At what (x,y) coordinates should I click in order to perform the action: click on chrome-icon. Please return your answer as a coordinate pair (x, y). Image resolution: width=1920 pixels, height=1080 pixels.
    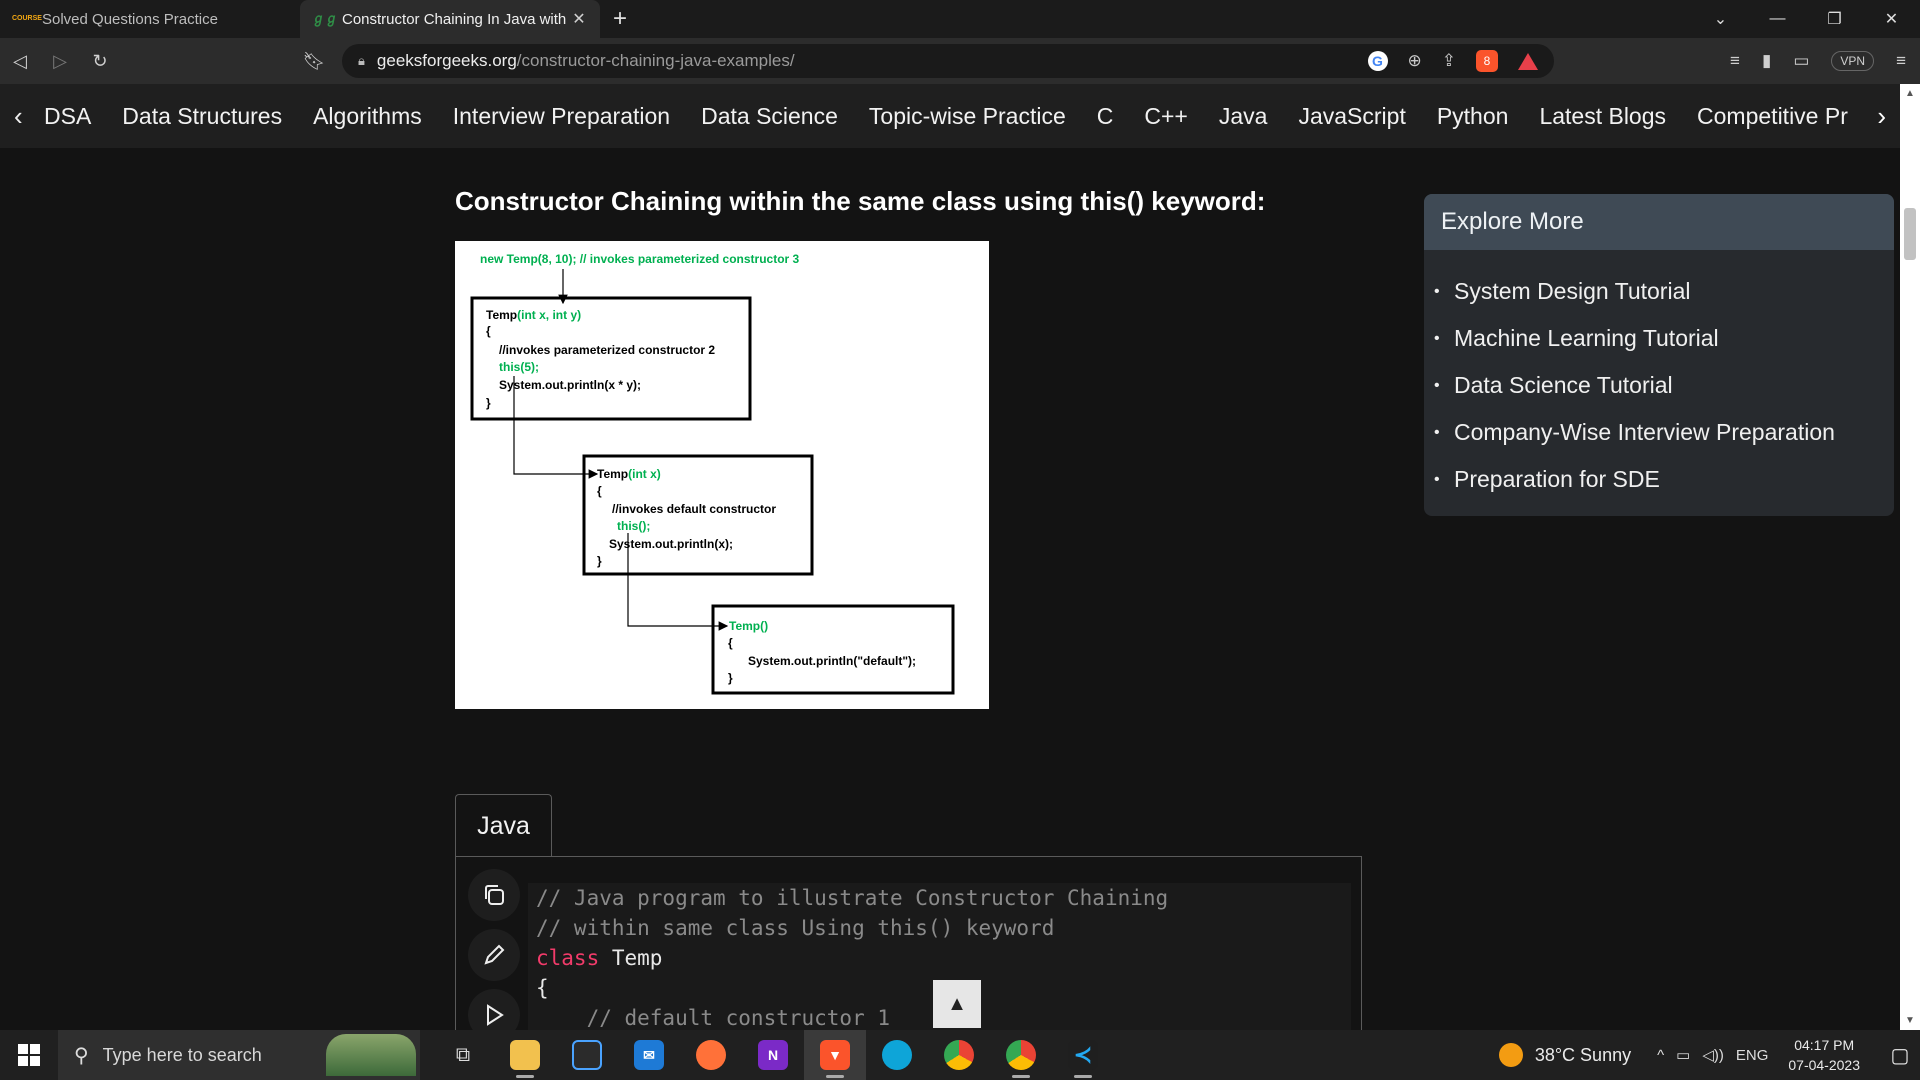
    Looking at the image, I should click on (959, 1055).